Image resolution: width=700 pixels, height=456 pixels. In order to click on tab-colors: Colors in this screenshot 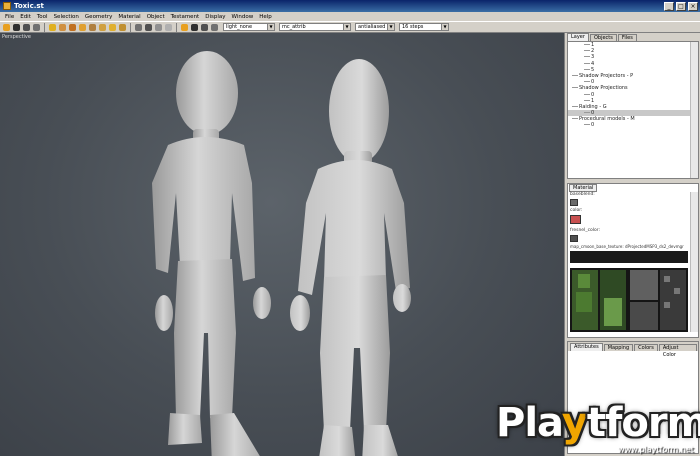, I will do `click(646, 347)`.